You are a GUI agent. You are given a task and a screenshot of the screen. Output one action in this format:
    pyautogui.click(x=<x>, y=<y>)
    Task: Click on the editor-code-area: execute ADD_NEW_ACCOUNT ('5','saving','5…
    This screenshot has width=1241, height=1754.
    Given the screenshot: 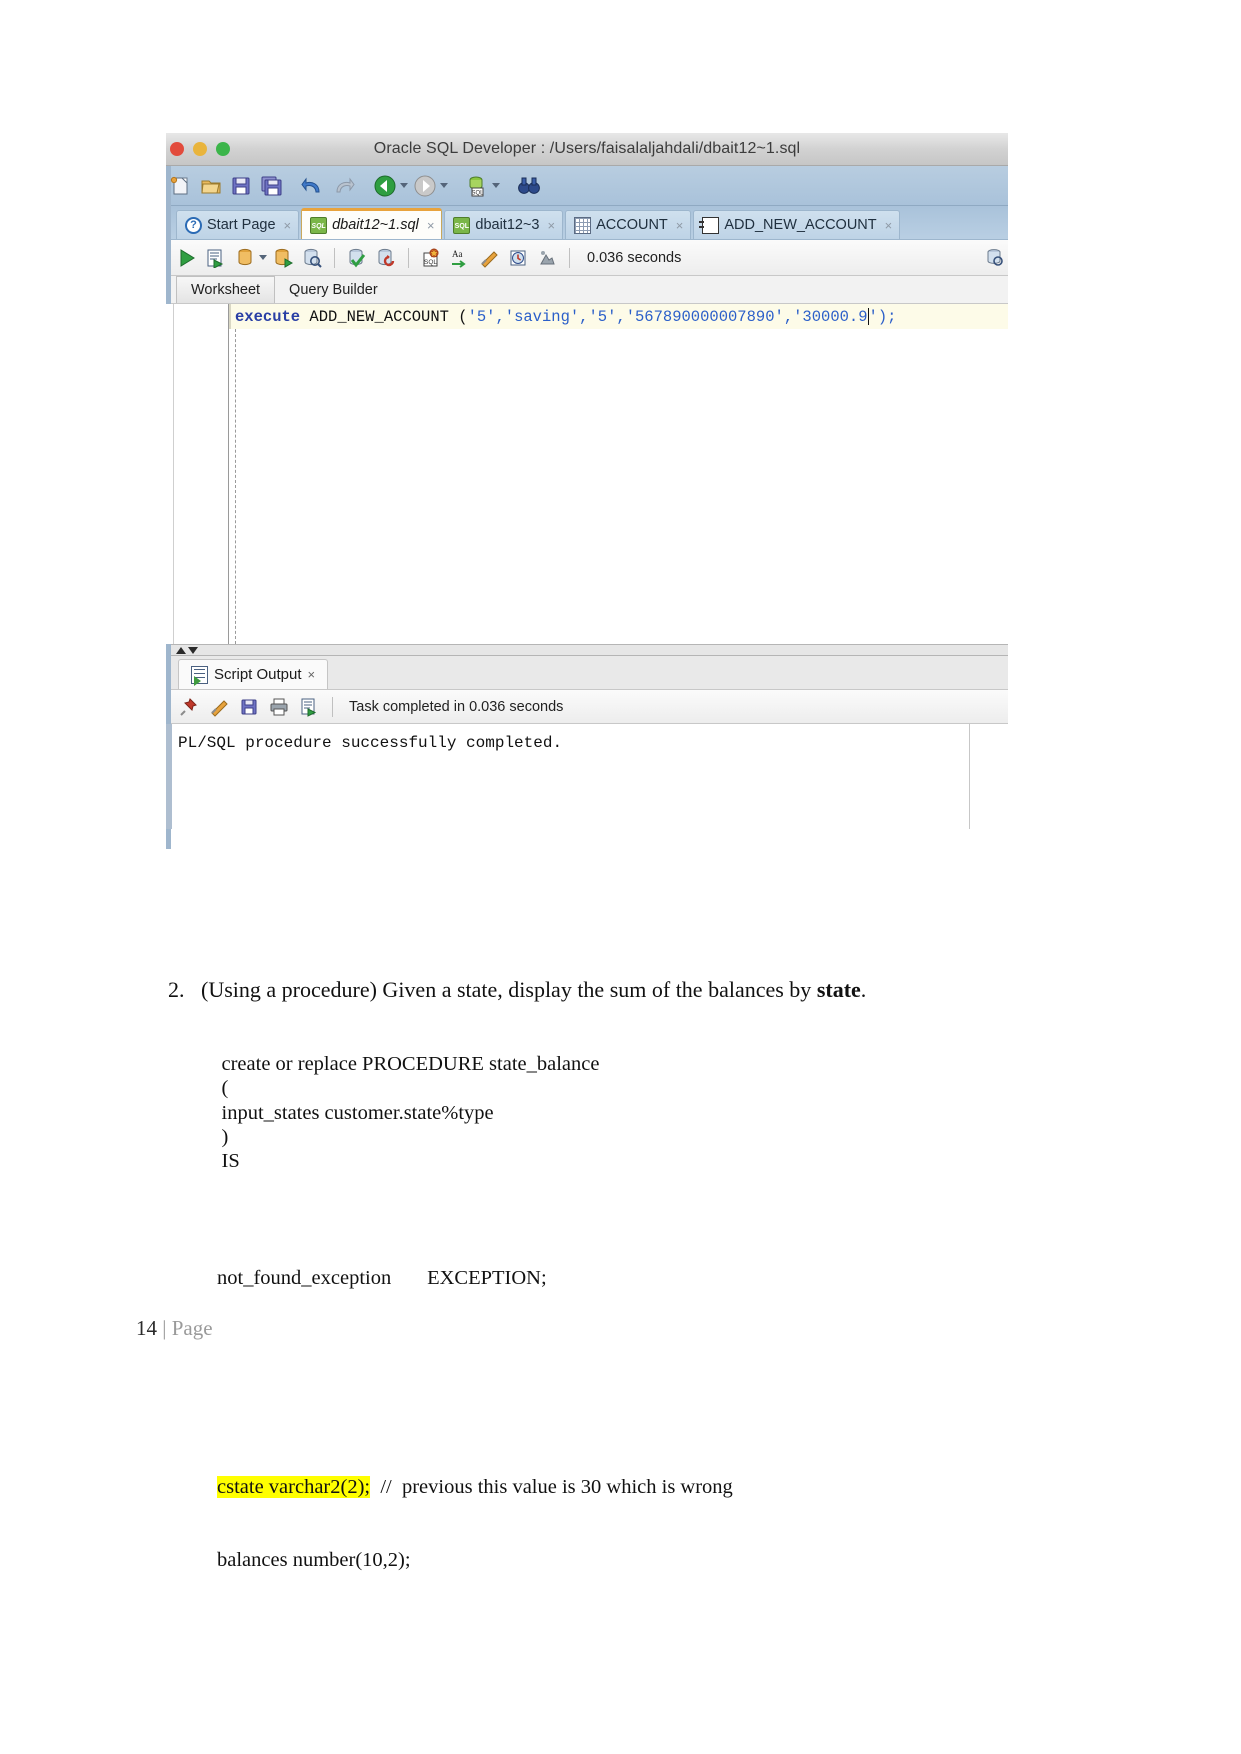 What is the action you would take?
    pyautogui.click(x=618, y=474)
    